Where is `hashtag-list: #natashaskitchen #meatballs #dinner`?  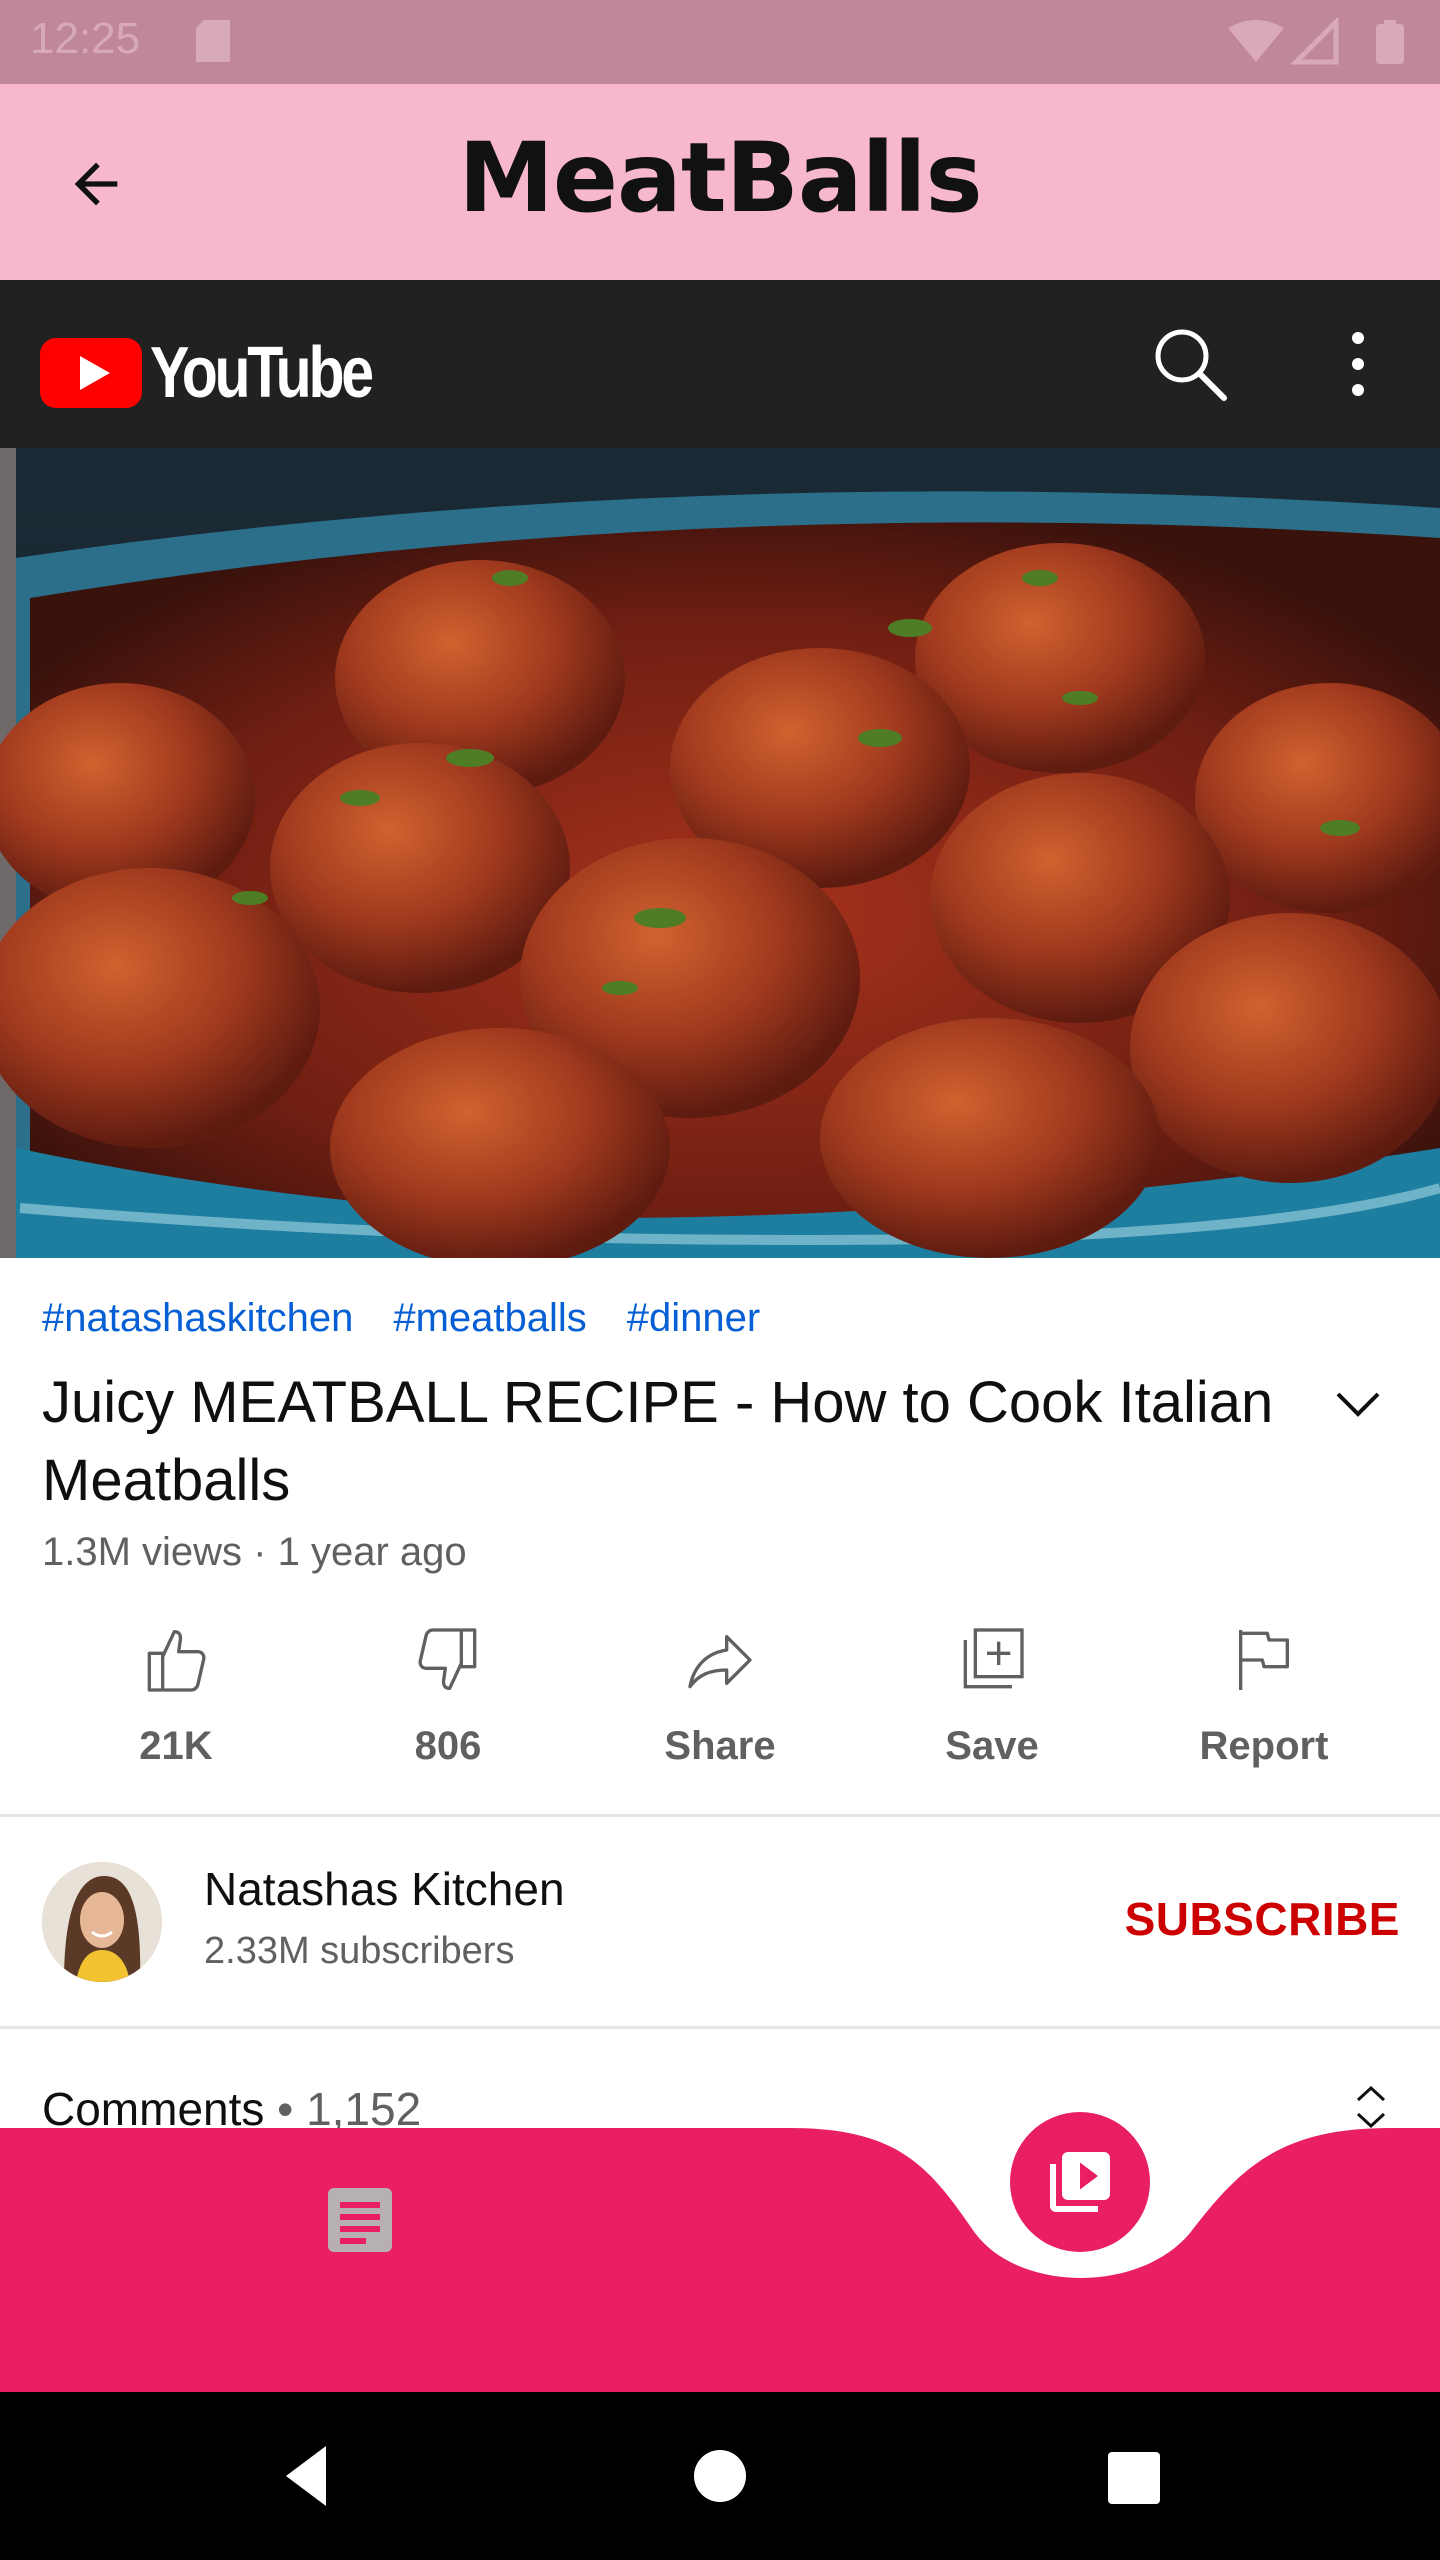 hashtag-list: #natashaskitchen #meatballs #dinner is located at coordinates (401, 1318).